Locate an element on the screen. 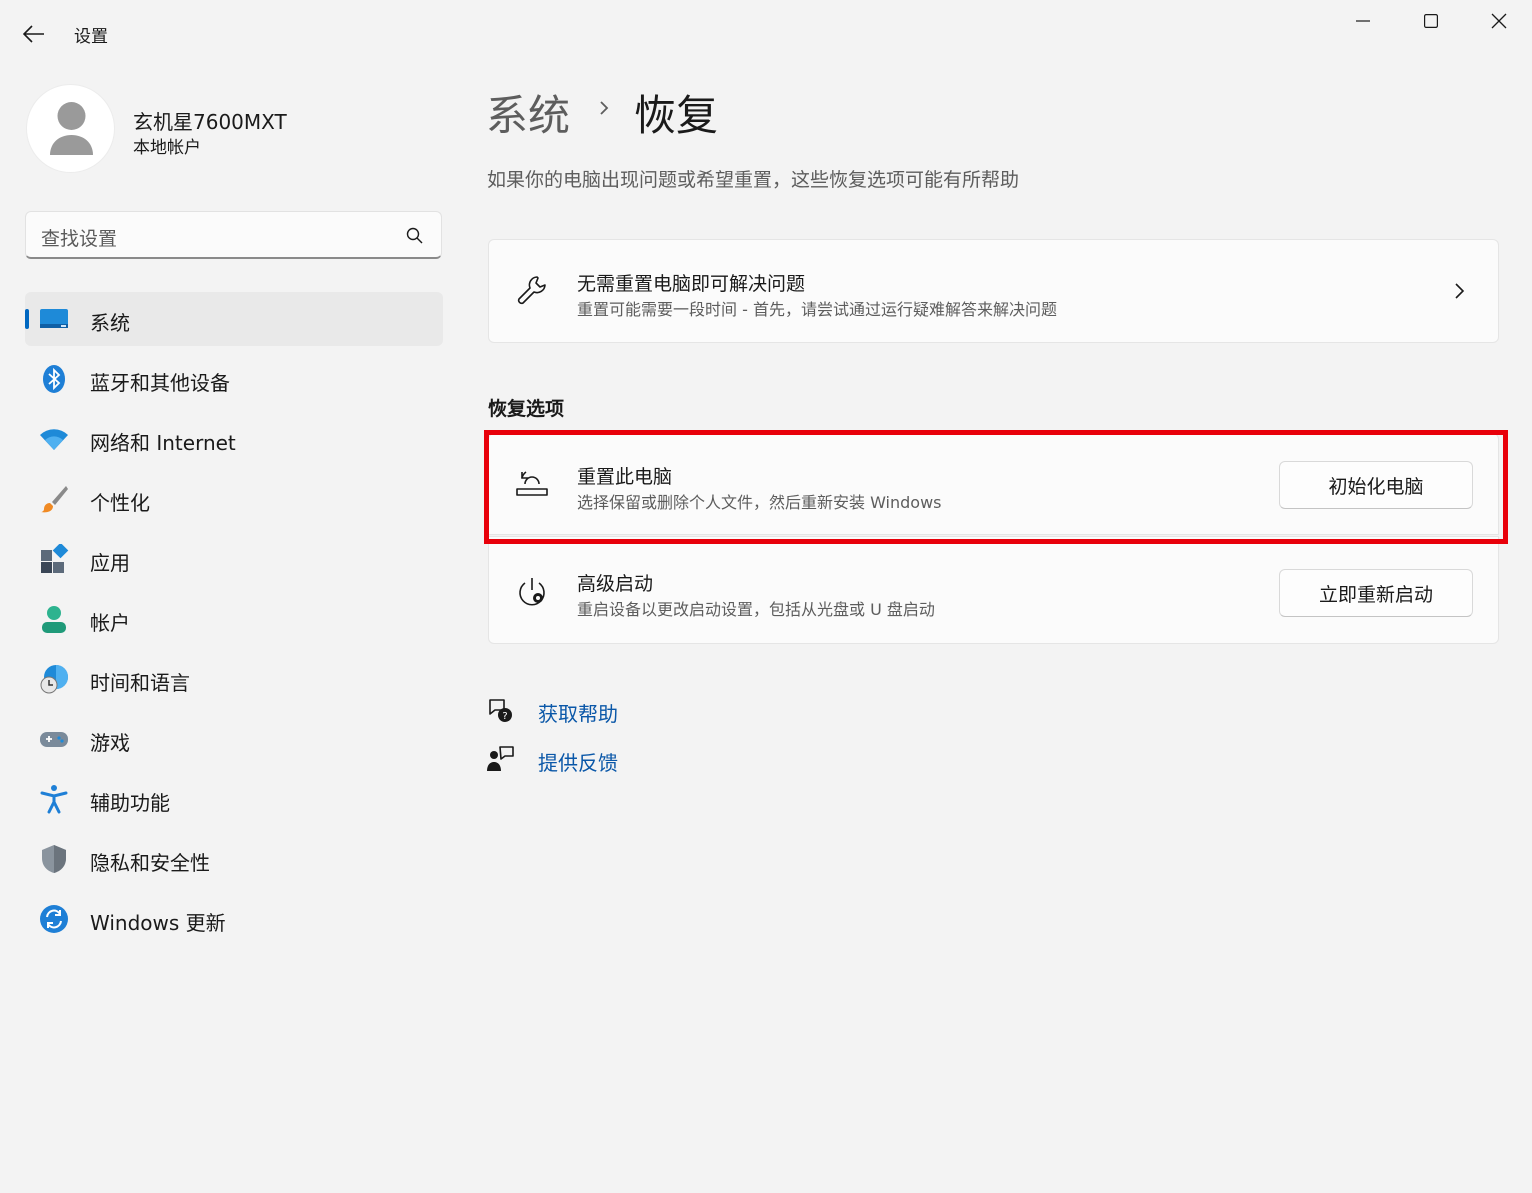 The height and width of the screenshot is (1193, 1532). user-profile: 玄机星7600MXT 本地帐户 is located at coordinates (236, 129).